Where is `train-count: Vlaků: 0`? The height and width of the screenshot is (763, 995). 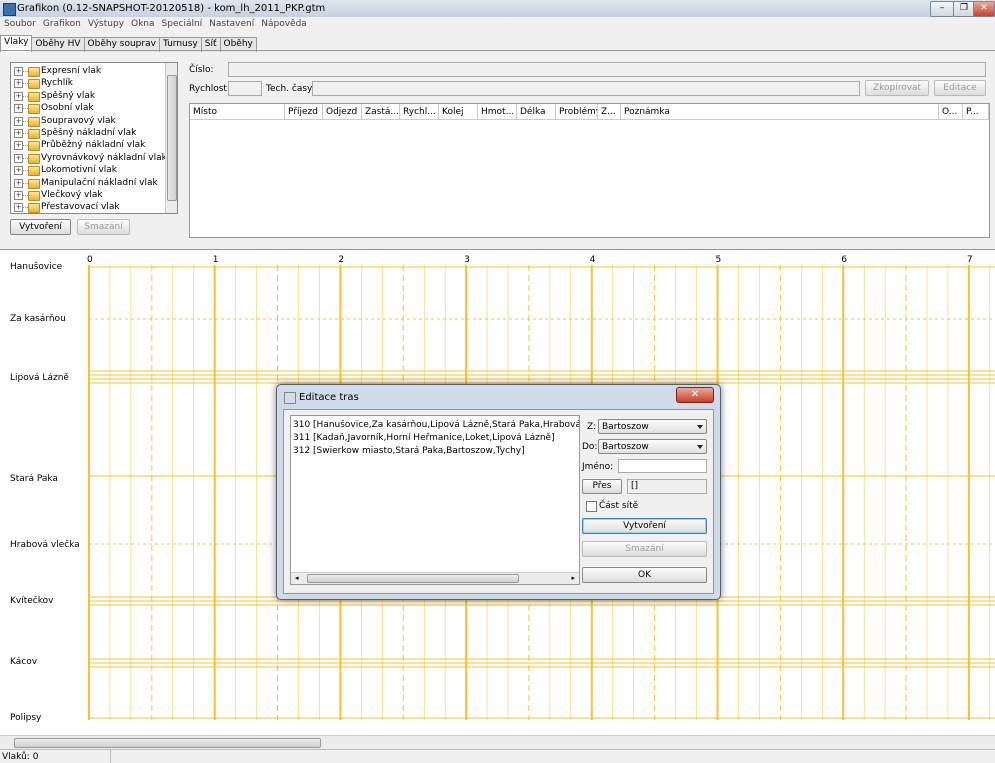 train-count: Vlaků: 0 is located at coordinates (20, 757).